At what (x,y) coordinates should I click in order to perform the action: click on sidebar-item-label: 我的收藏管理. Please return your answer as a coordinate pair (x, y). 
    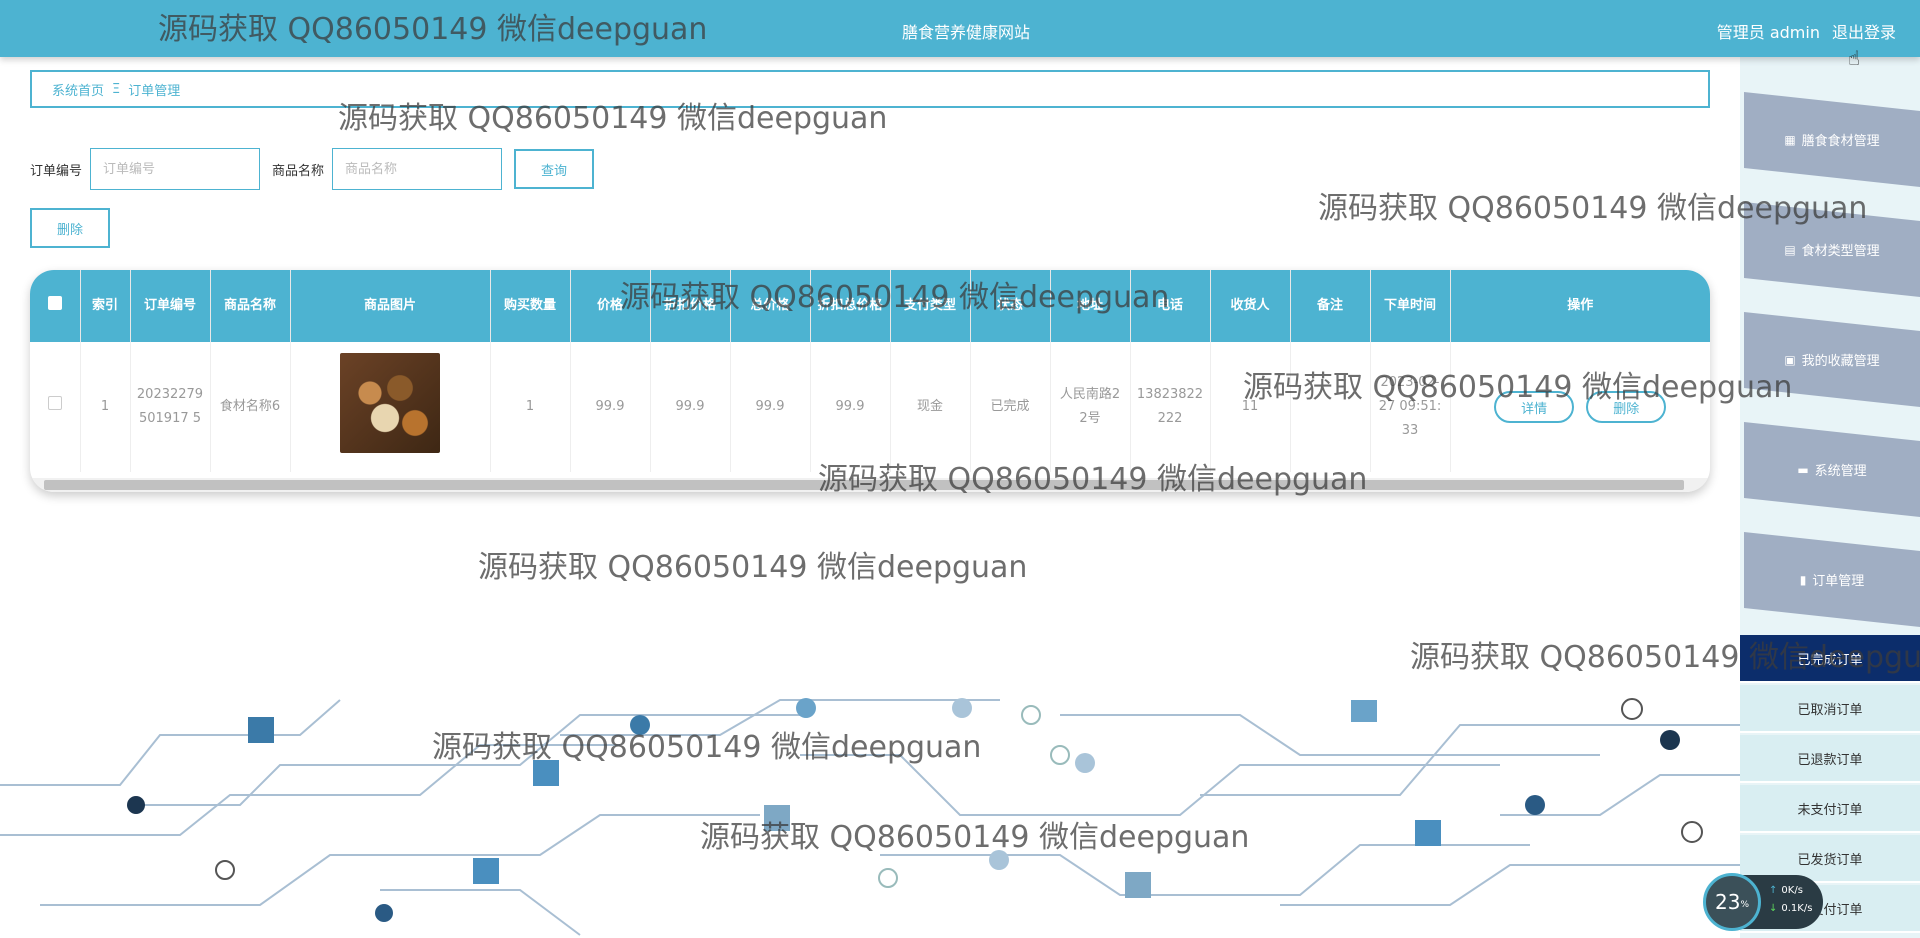
    Looking at the image, I should click on (1840, 361).